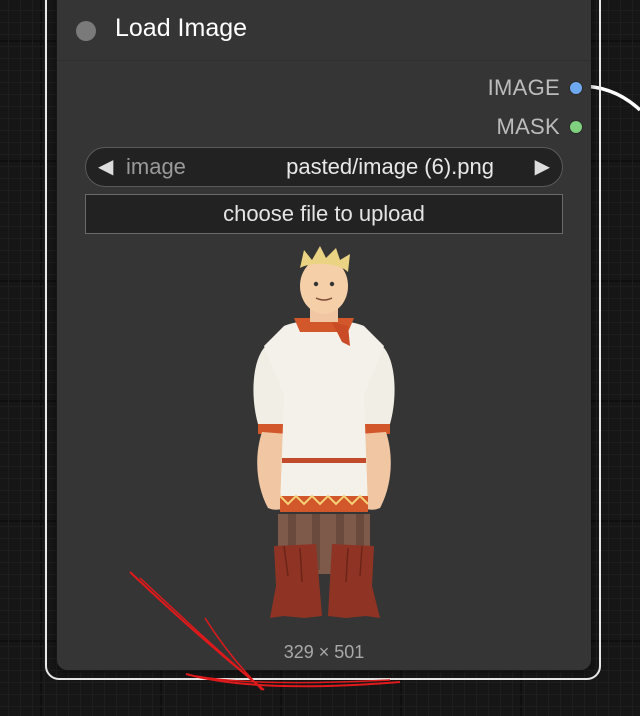 The width and height of the screenshot is (640, 716). Describe the element at coordinates (324, 30) in the screenshot. I see `node-header: Load Image` at that location.